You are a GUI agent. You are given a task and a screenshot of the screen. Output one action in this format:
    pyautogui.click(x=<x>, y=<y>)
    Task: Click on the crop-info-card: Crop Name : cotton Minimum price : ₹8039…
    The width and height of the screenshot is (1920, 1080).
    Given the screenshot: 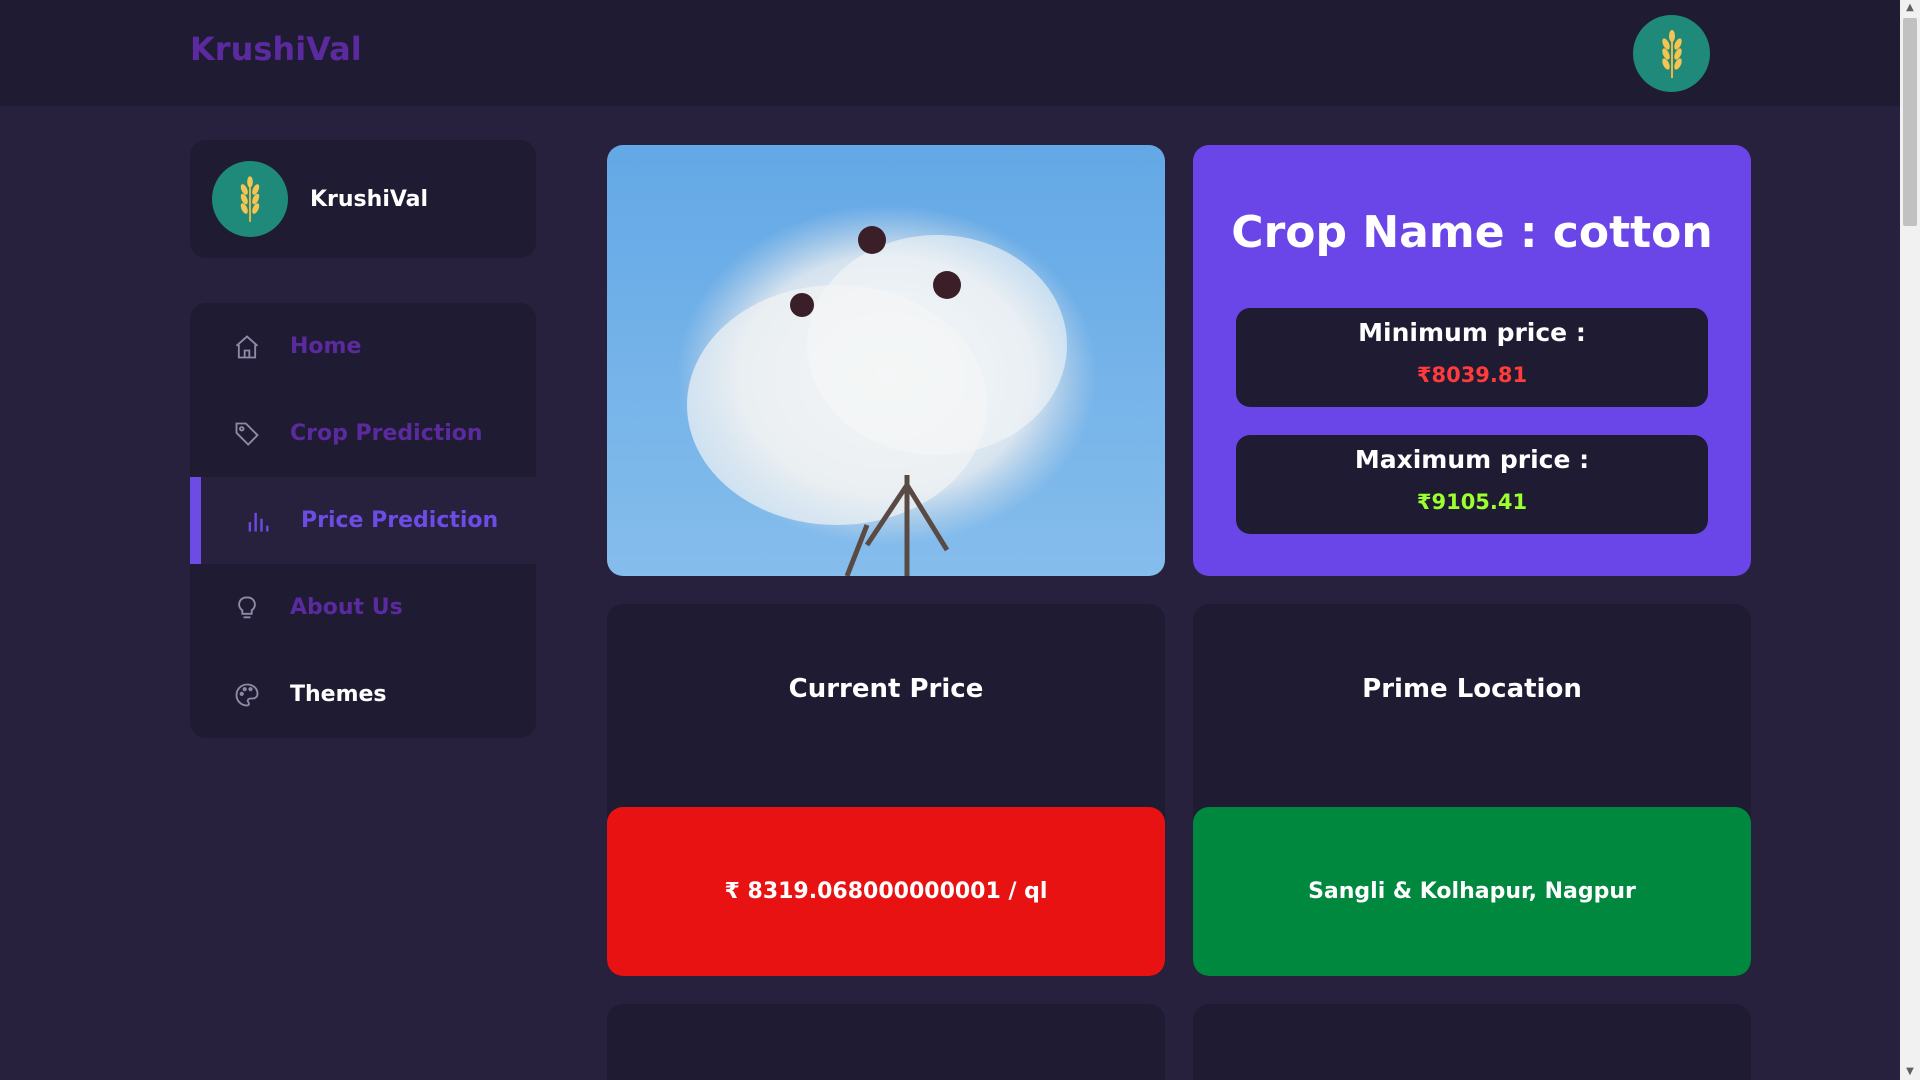 What is the action you would take?
    pyautogui.click(x=1472, y=360)
    